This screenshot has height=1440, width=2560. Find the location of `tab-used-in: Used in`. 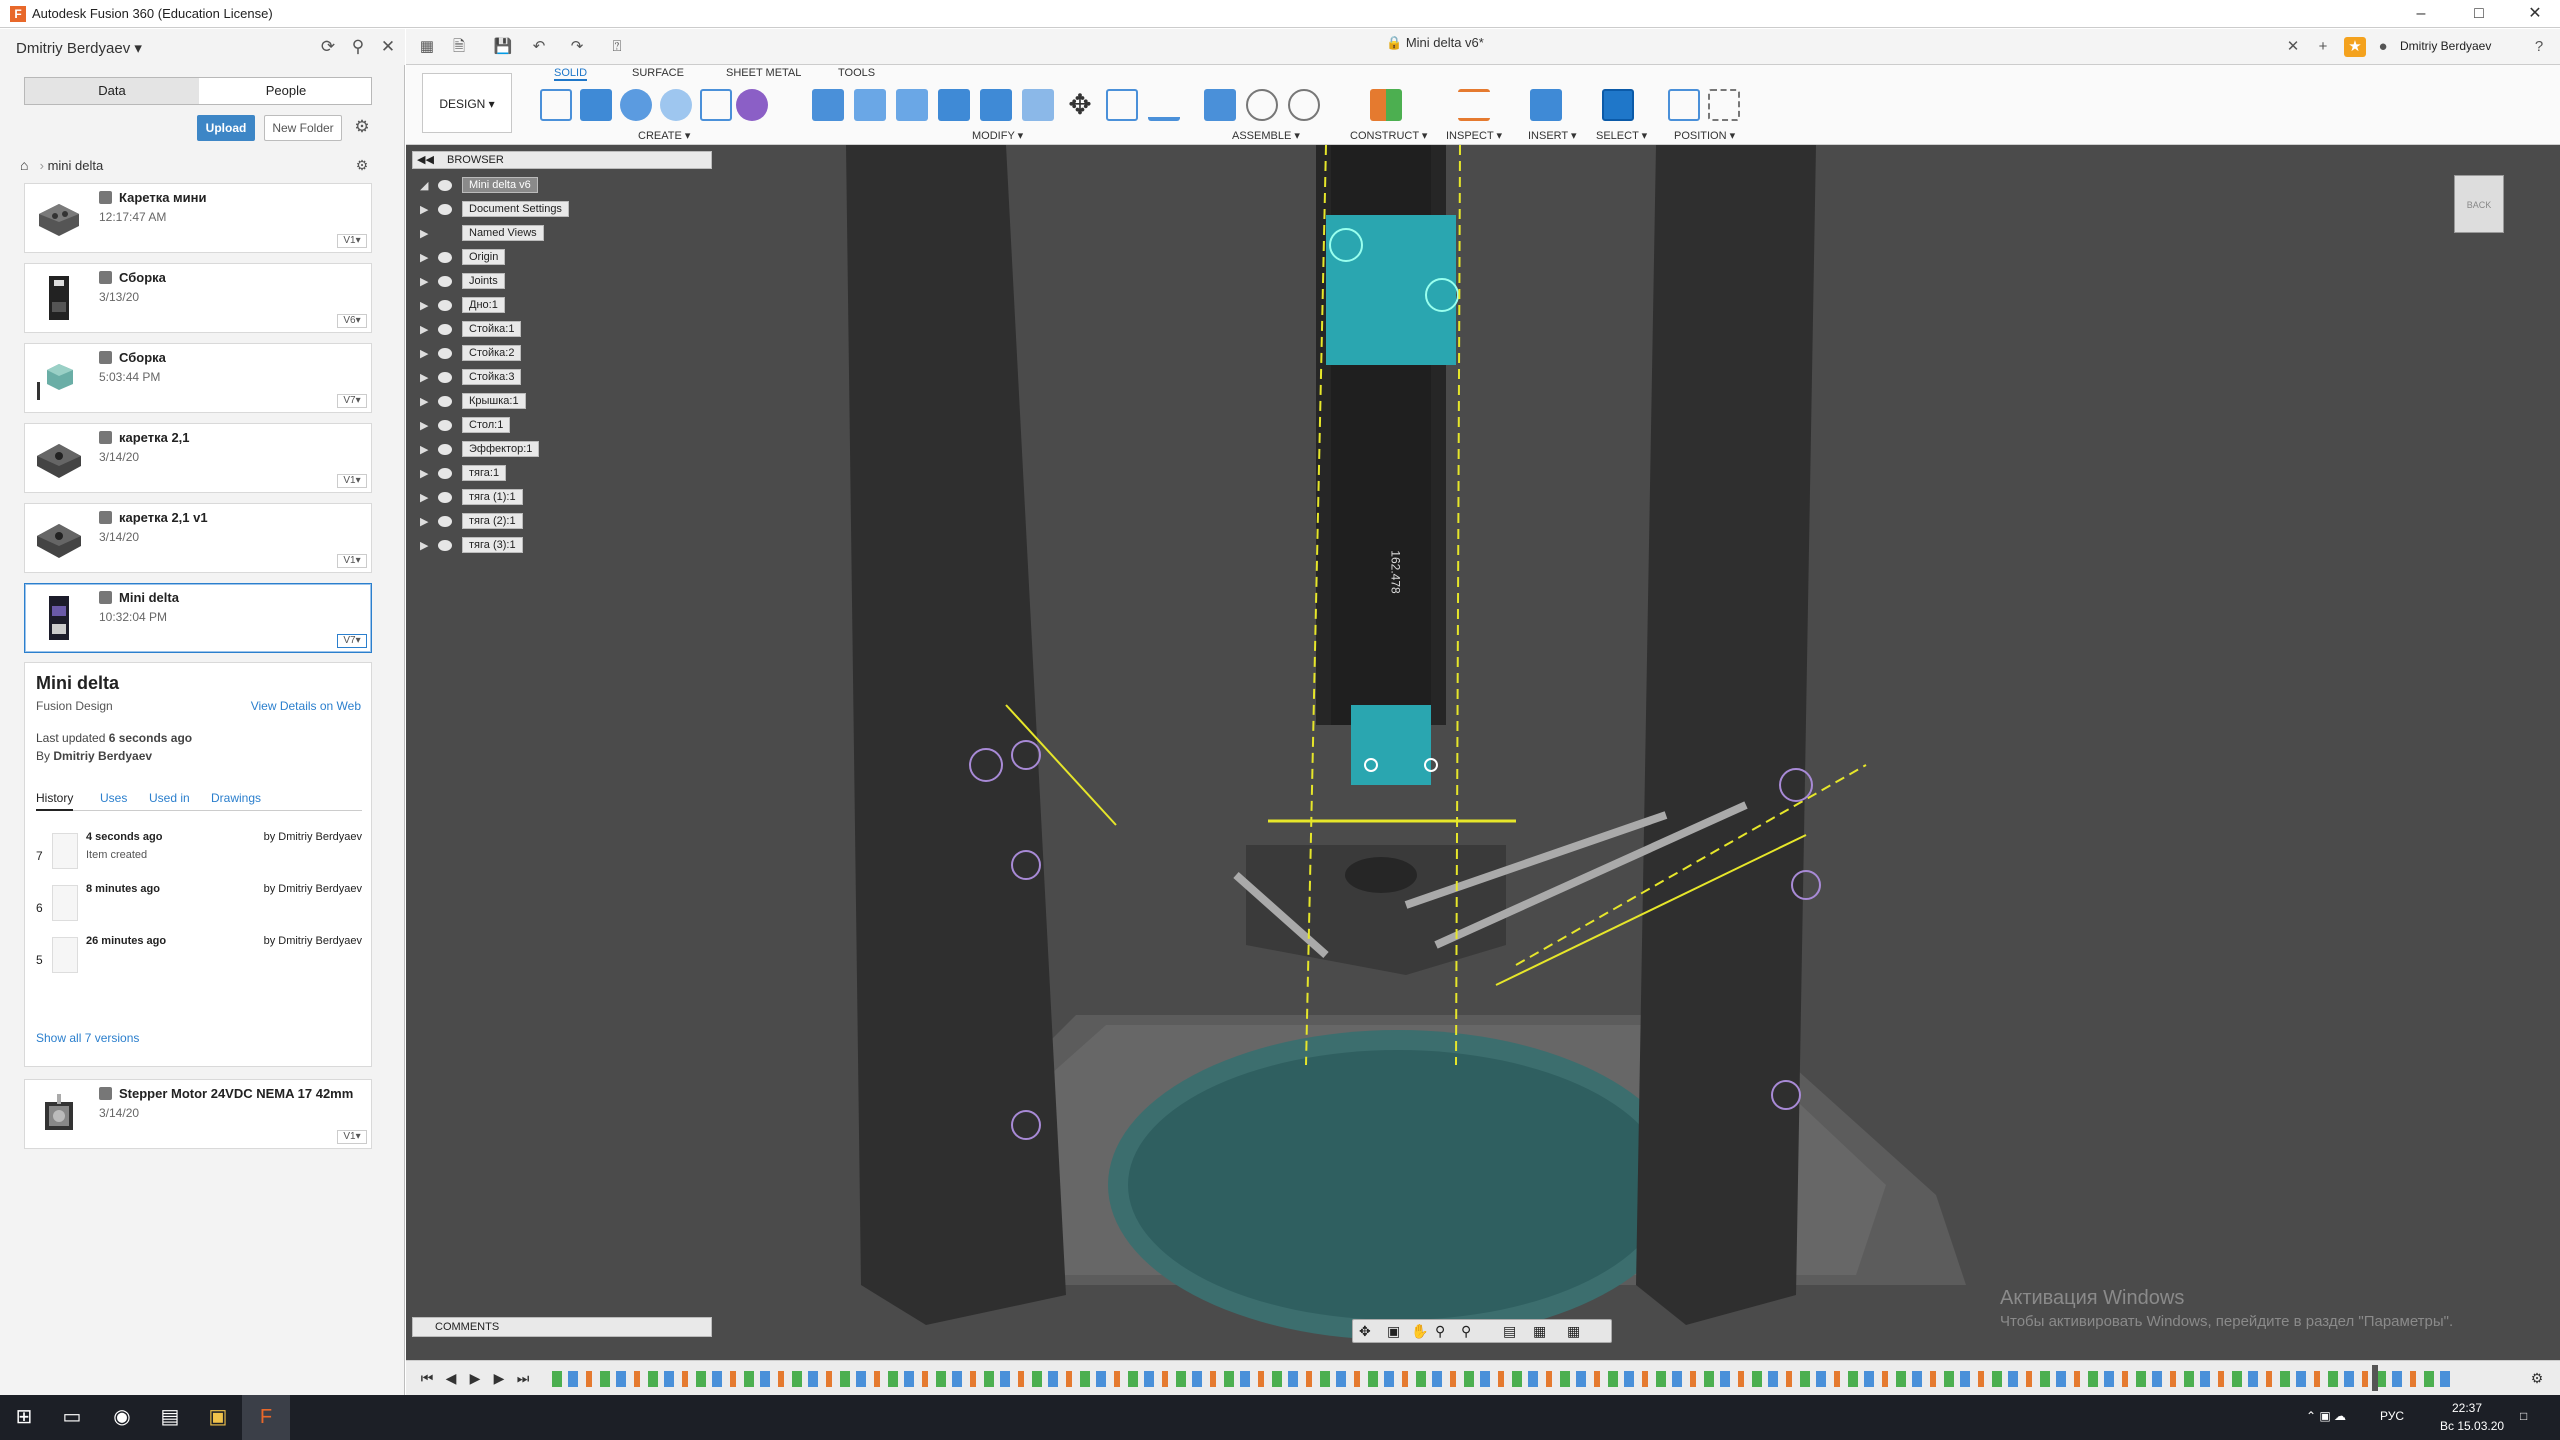

tab-used-in: Used in is located at coordinates (169, 798).